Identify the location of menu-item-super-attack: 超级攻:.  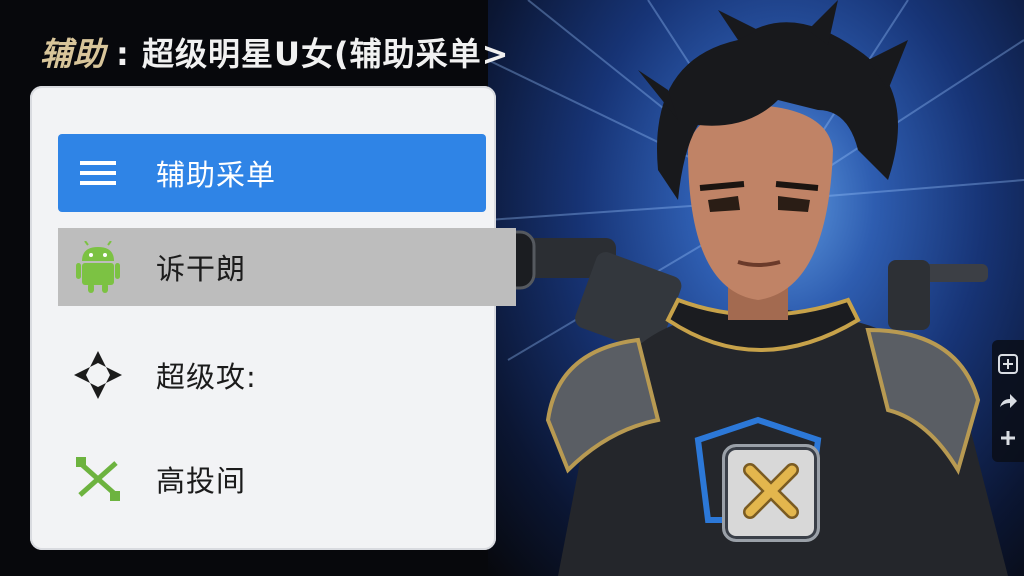
(272, 375).